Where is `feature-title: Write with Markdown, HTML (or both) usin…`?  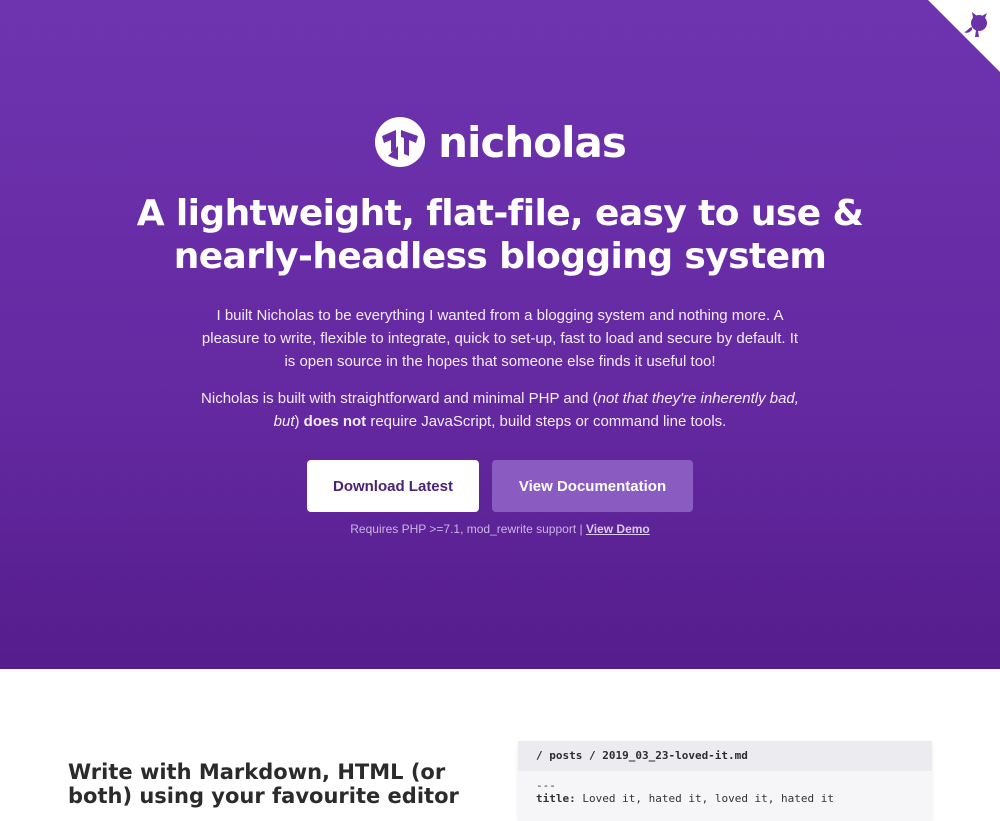
feature-title: Write with Markdown, HTML (or both) usin… is located at coordinates (263, 784).